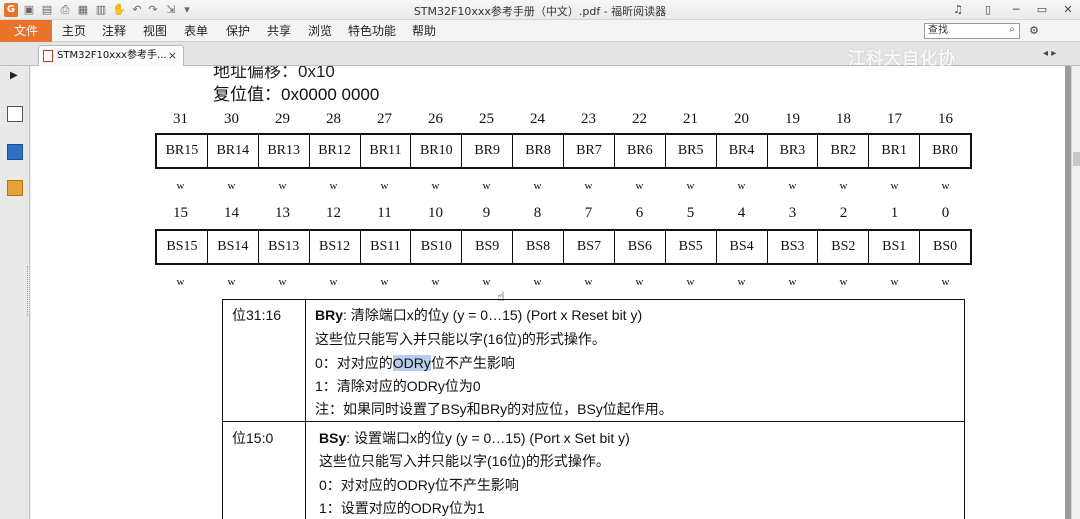 The height and width of the screenshot is (519, 1080). I want to click on bit-number-label: 5, so click(690, 213).